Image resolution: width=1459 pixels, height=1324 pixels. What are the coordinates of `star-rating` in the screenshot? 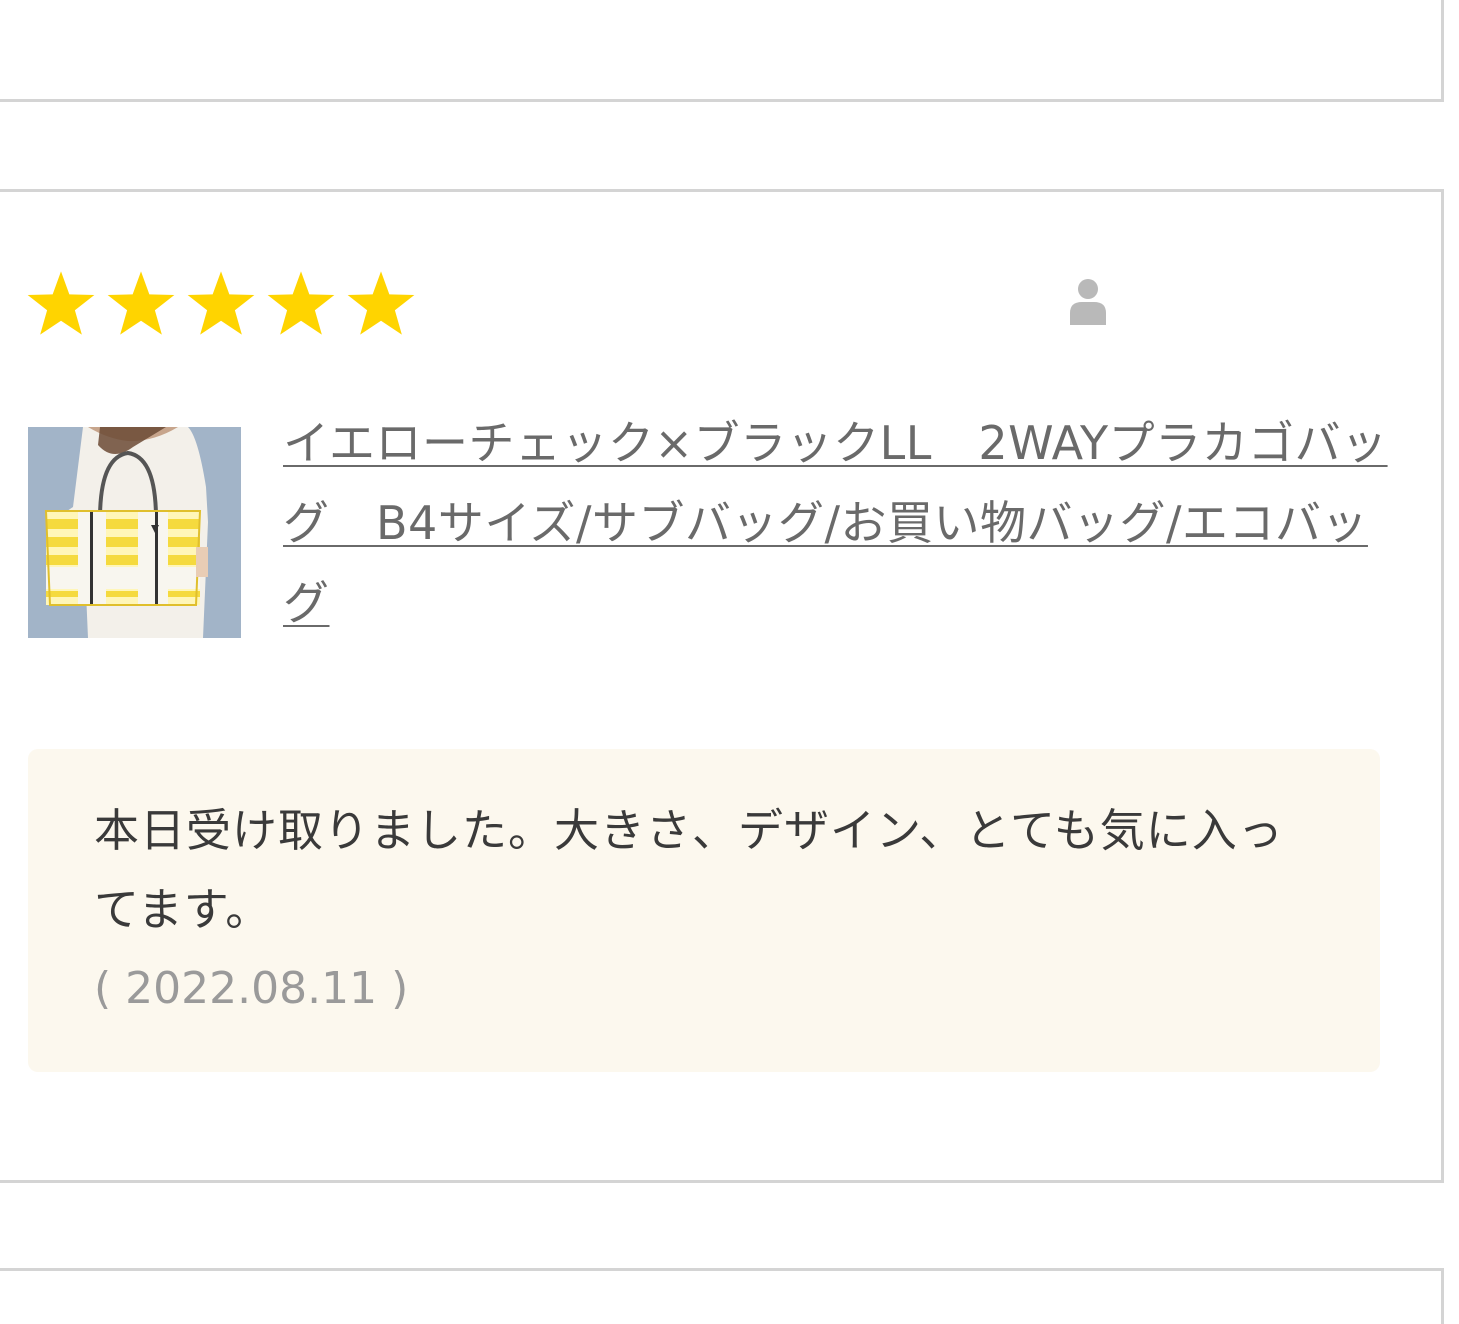 It's located at (221, 303).